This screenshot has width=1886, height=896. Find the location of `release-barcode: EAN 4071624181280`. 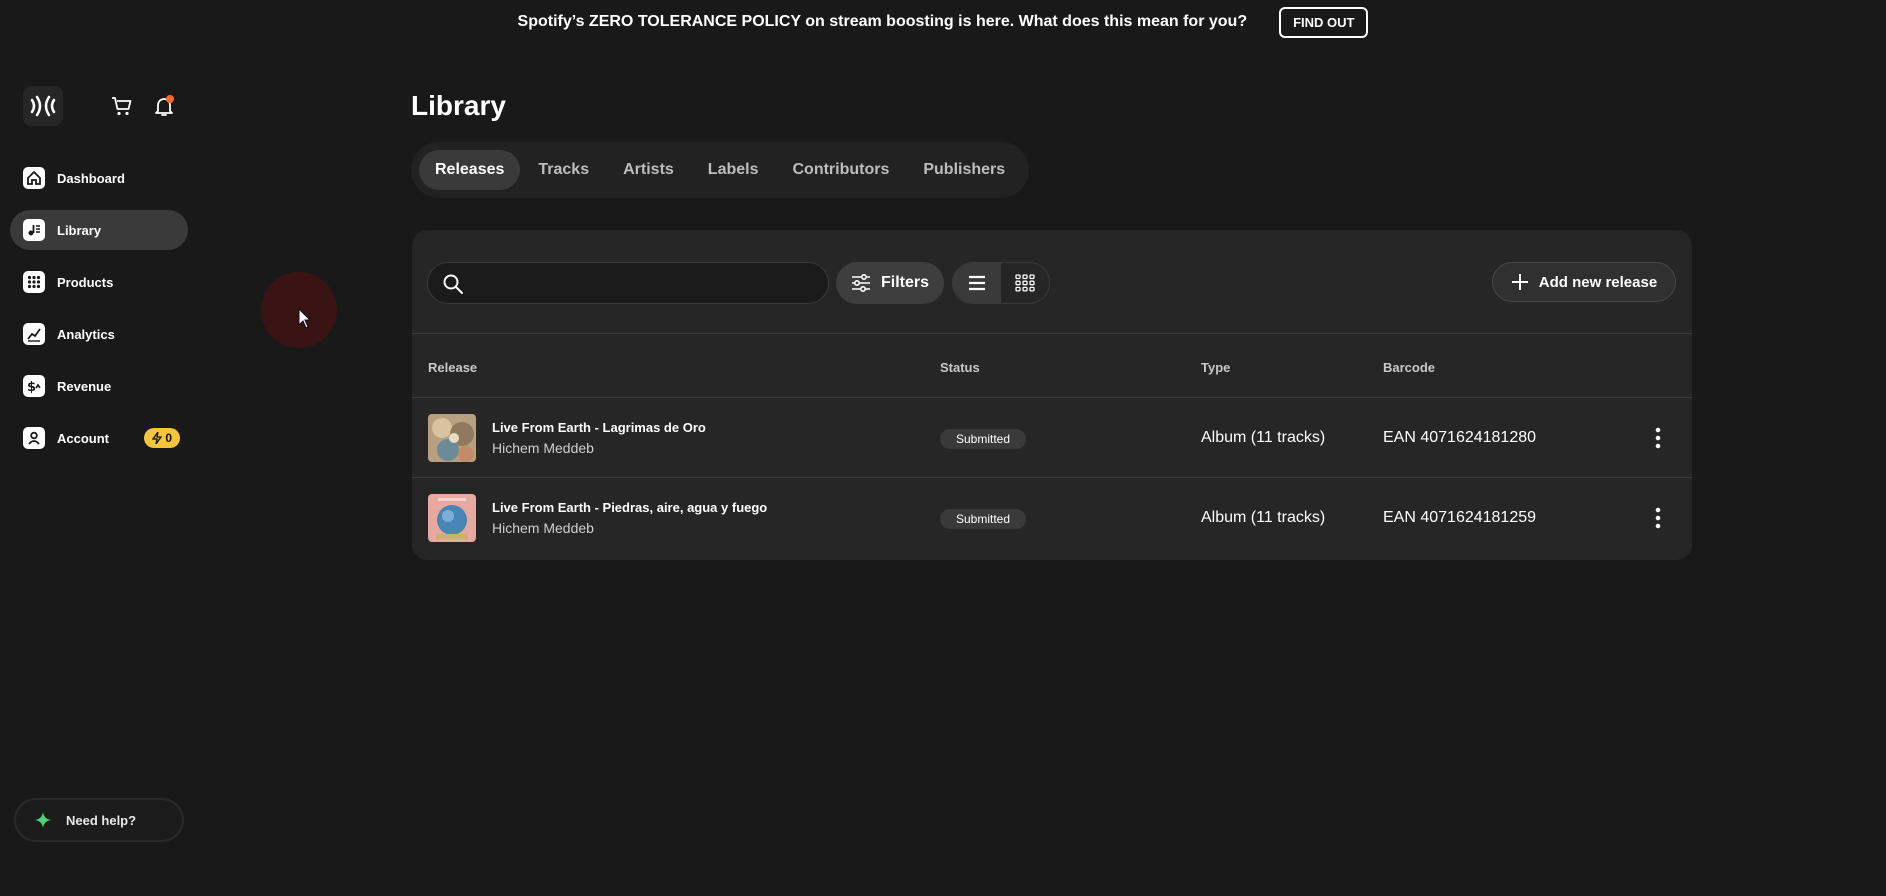

release-barcode: EAN 4071624181280 is located at coordinates (1460, 437).